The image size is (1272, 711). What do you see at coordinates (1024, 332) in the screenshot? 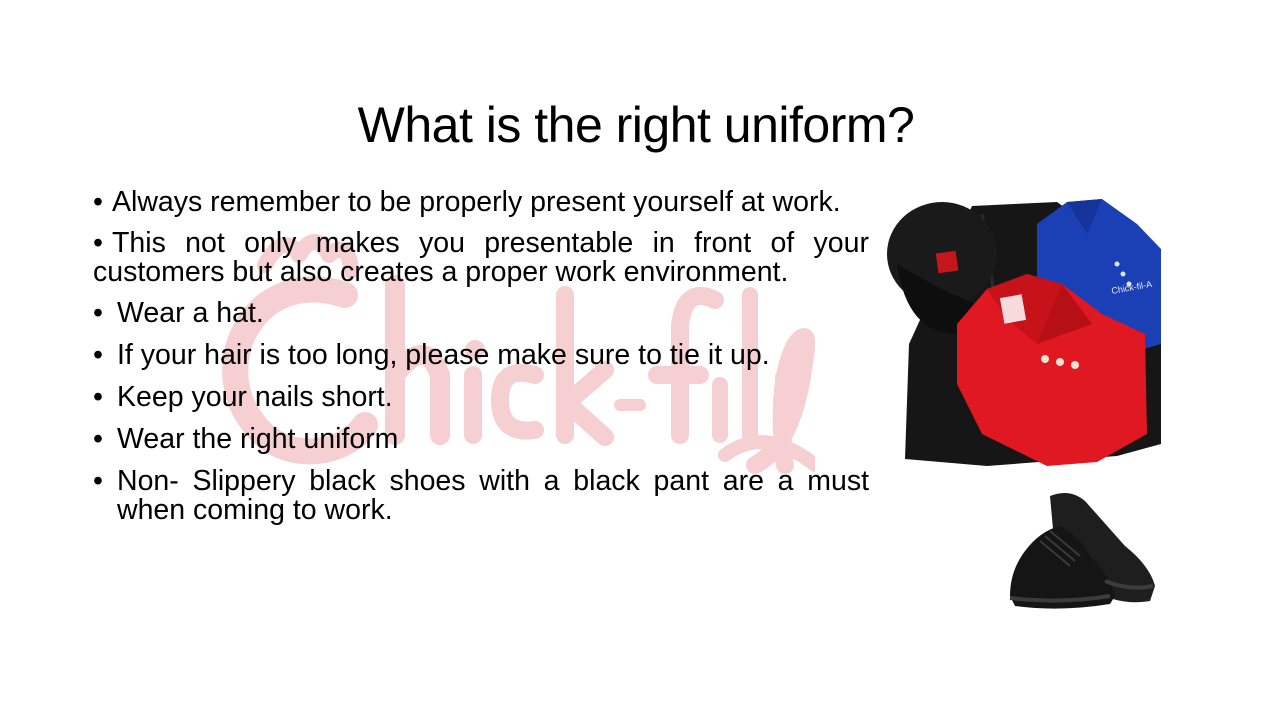
I see `uniform-photo: Chick-fil-A` at bounding box center [1024, 332].